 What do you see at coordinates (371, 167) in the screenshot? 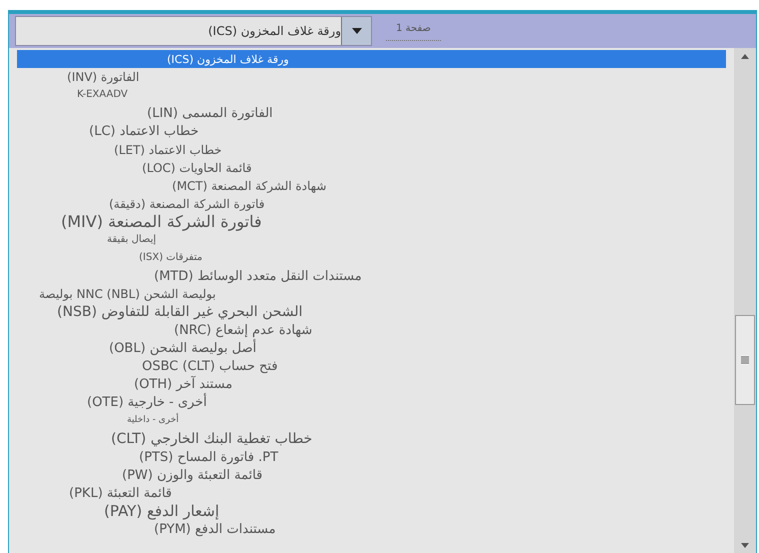
I see `list-item: قائمة الحاويات (LOC)` at bounding box center [371, 167].